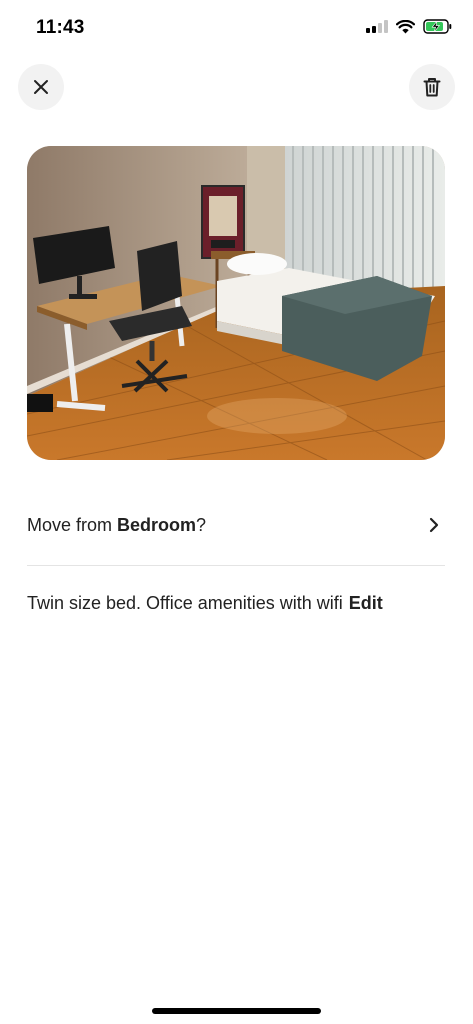  I want to click on close-button, so click(41, 87).